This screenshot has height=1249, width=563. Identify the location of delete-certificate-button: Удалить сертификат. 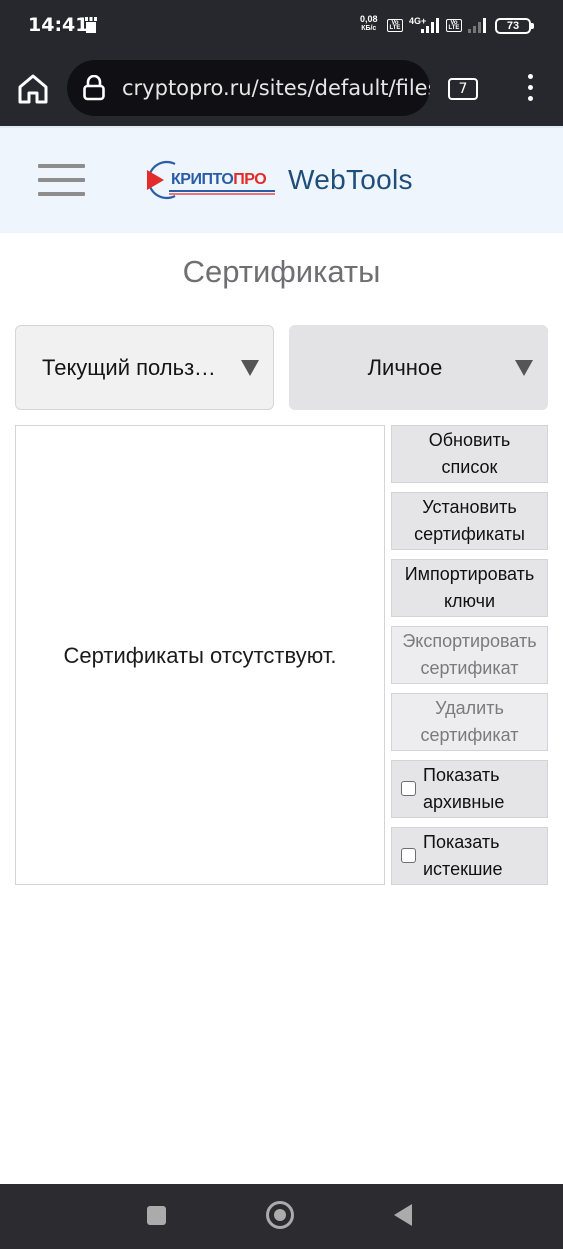
(469, 722).